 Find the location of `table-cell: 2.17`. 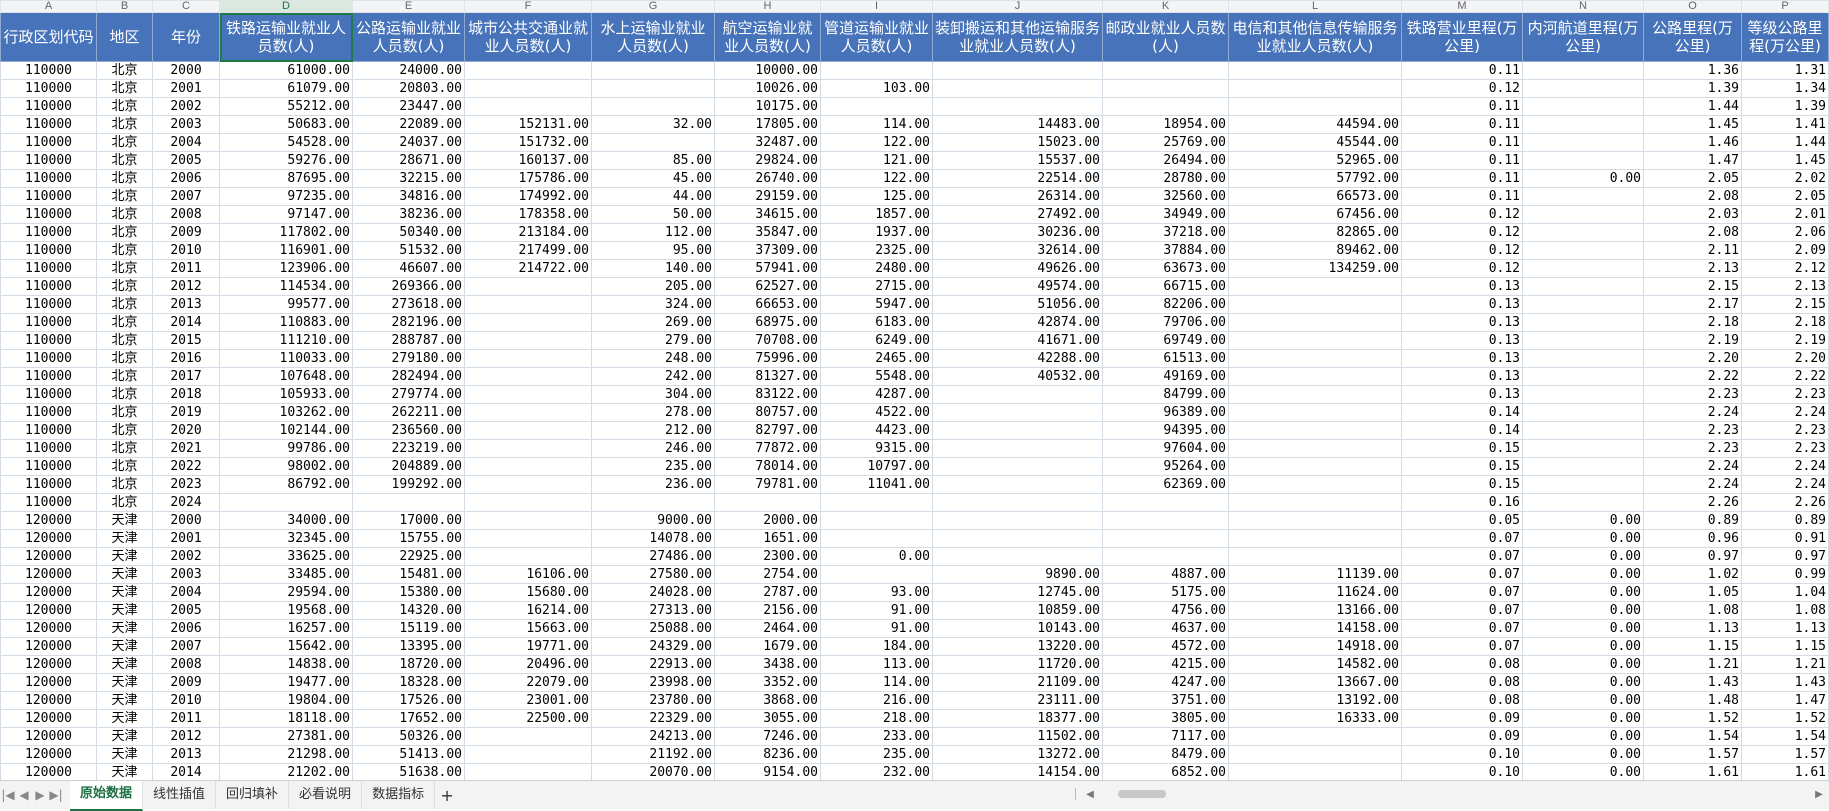

table-cell: 2.17 is located at coordinates (1692, 304).